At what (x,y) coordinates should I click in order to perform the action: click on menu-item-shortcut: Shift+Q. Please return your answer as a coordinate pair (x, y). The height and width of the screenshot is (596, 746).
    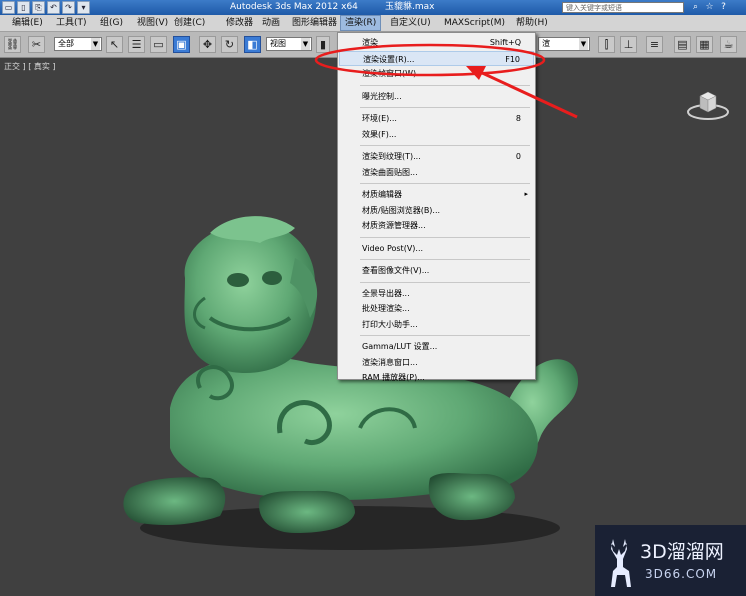
    Looking at the image, I should click on (505, 42).